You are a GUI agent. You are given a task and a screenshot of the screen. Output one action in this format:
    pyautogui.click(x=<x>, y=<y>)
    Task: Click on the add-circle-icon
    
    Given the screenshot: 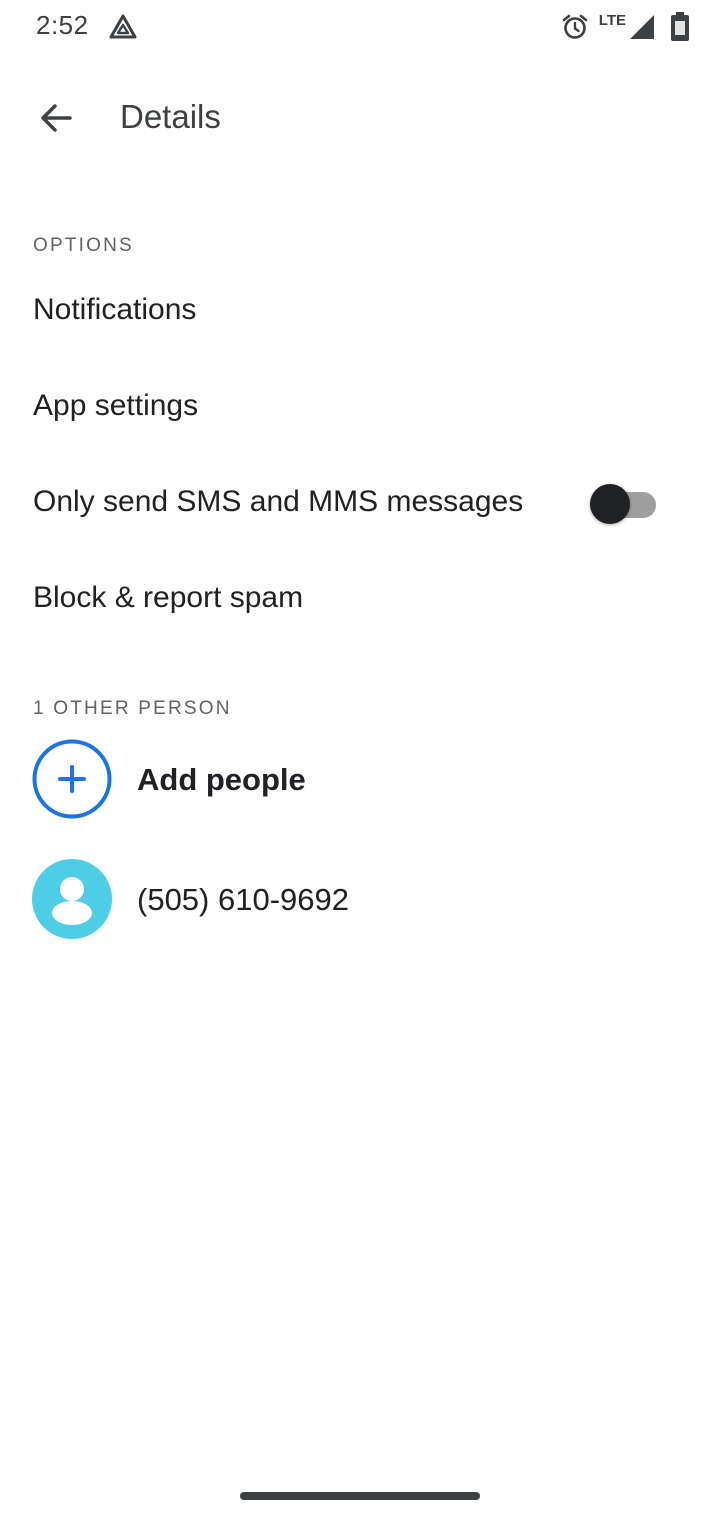 What is the action you would take?
    pyautogui.click(x=72, y=779)
    